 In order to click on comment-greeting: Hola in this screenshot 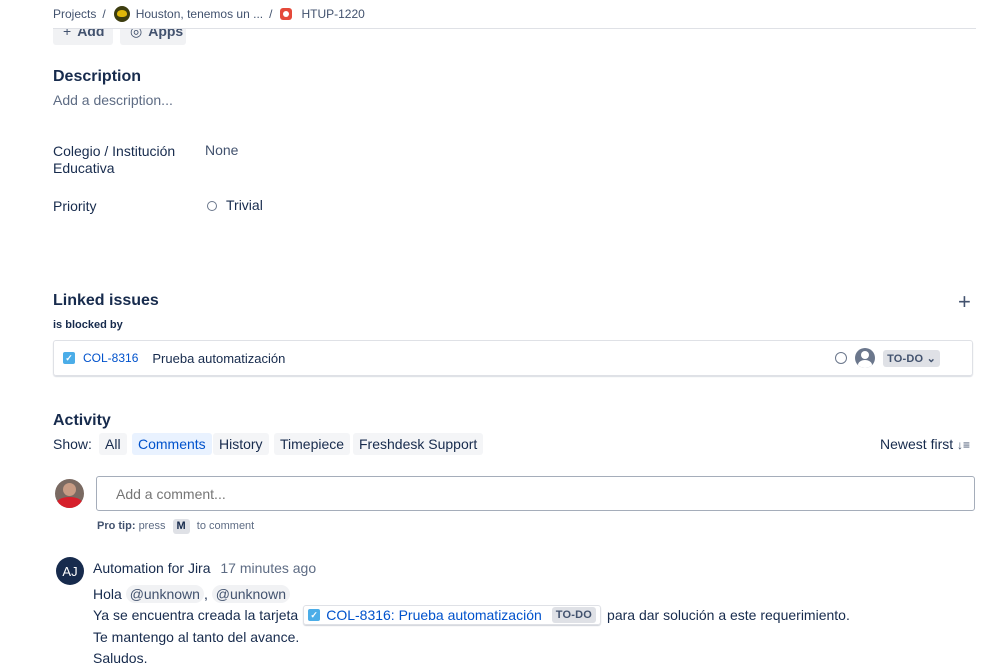, I will do `click(107, 594)`.